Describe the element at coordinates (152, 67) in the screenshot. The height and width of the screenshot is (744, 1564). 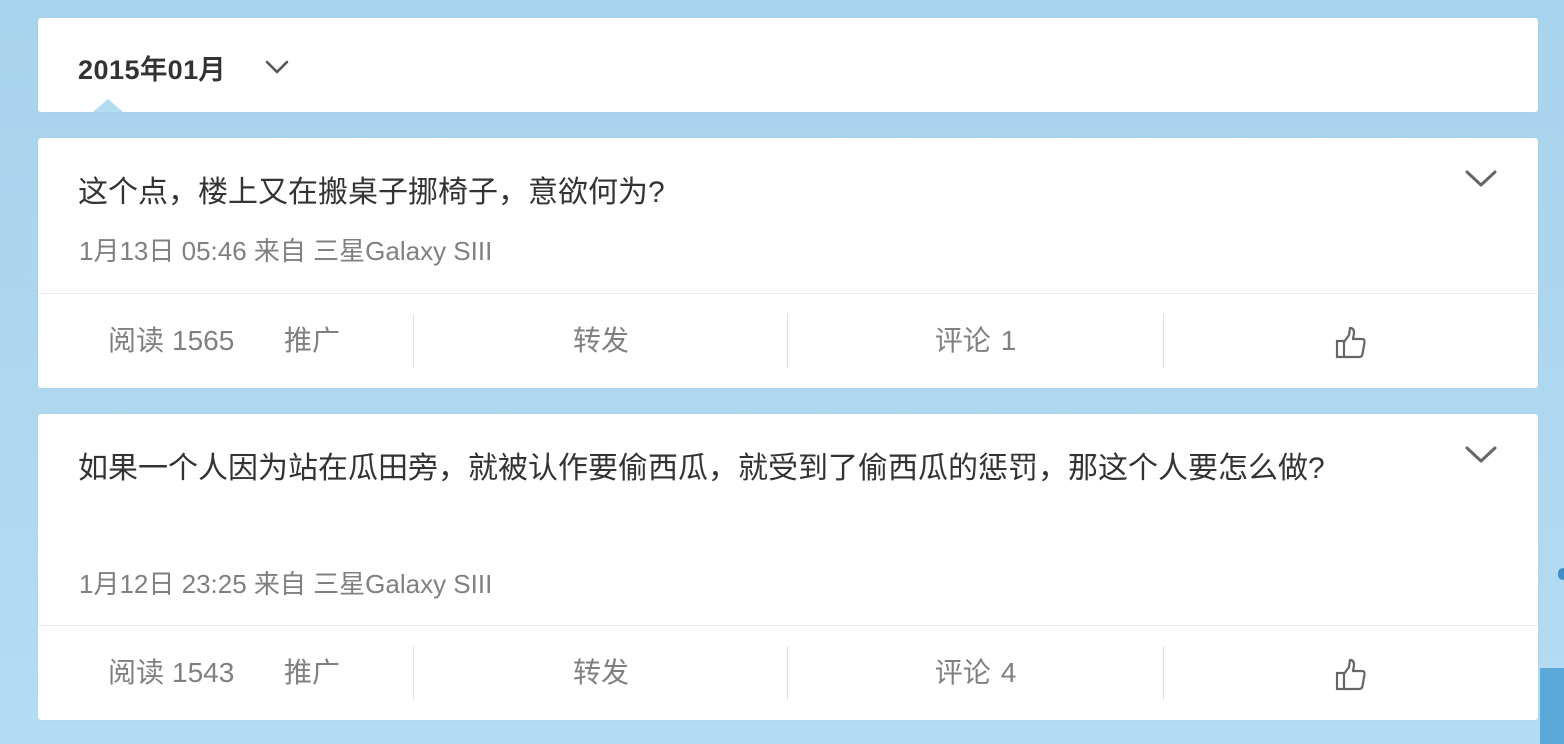
I see `month-label: 2015年01月` at that location.